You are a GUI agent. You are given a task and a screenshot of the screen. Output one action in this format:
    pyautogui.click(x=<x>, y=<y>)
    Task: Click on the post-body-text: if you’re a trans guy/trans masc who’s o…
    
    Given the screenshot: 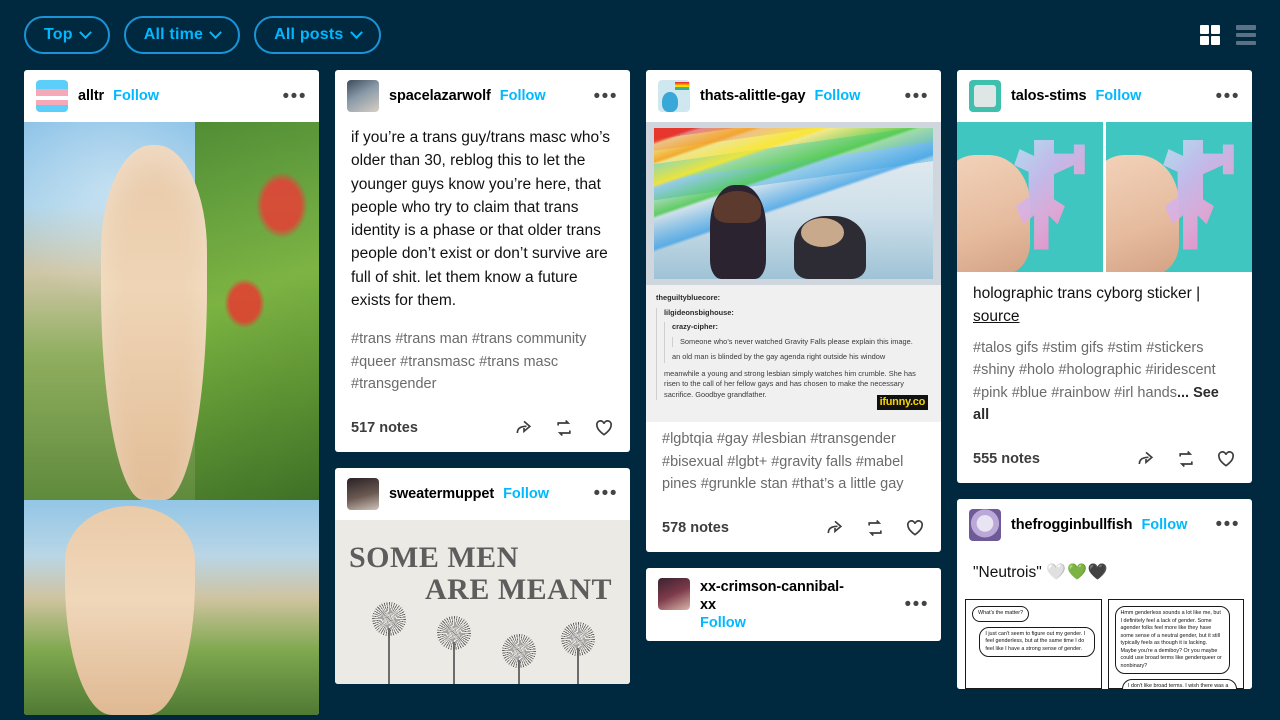 What is the action you would take?
    pyautogui.click(x=481, y=219)
    